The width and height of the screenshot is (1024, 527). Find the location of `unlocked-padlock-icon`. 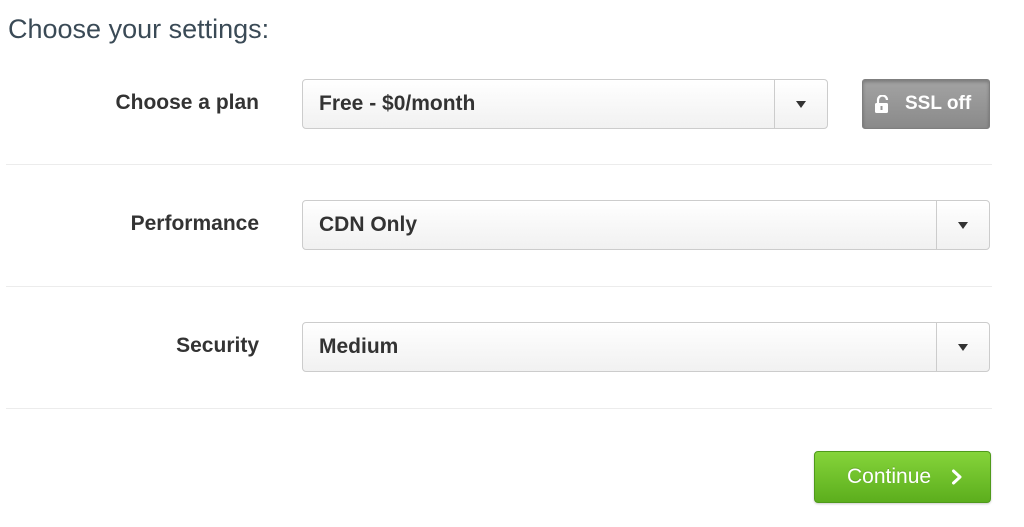

unlocked-padlock-icon is located at coordinates (882, 104).